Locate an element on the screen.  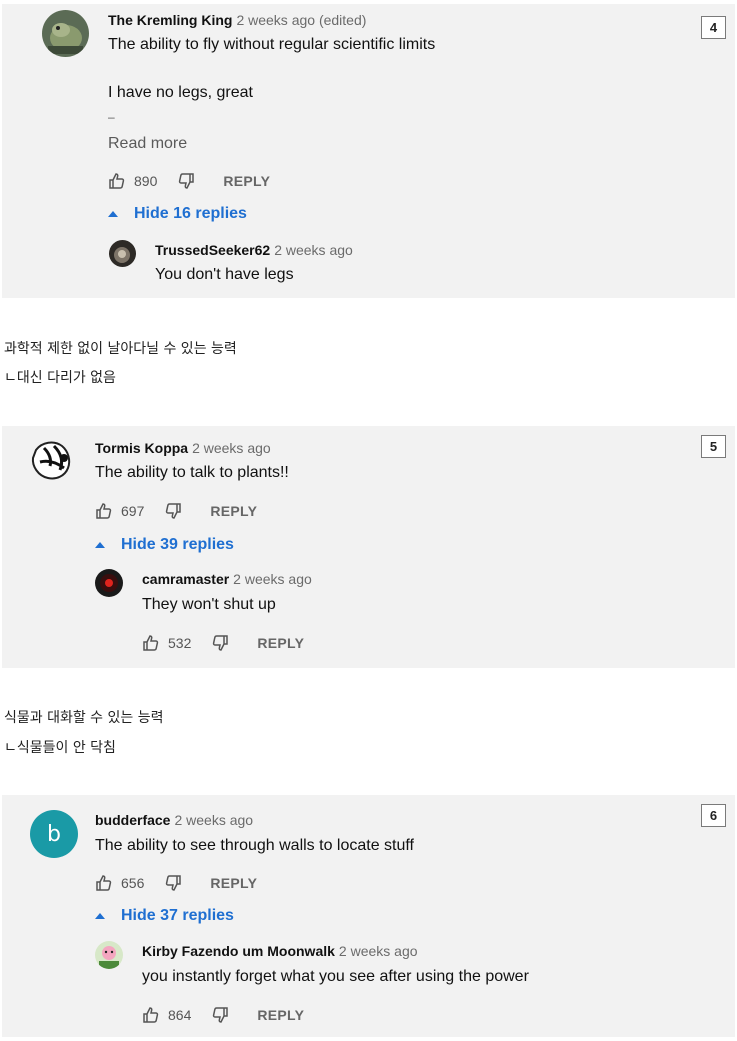
reply-actions: 532 REPLY is located at coordinates (223, 643).